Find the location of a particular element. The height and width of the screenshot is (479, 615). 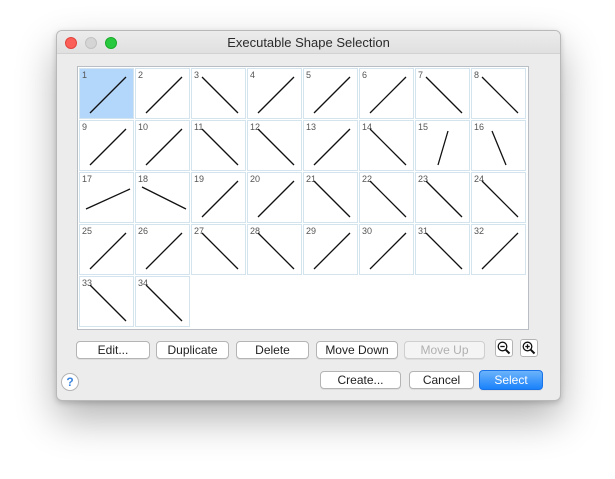

shape-cell: 11 is located at coordinates (218, 145).